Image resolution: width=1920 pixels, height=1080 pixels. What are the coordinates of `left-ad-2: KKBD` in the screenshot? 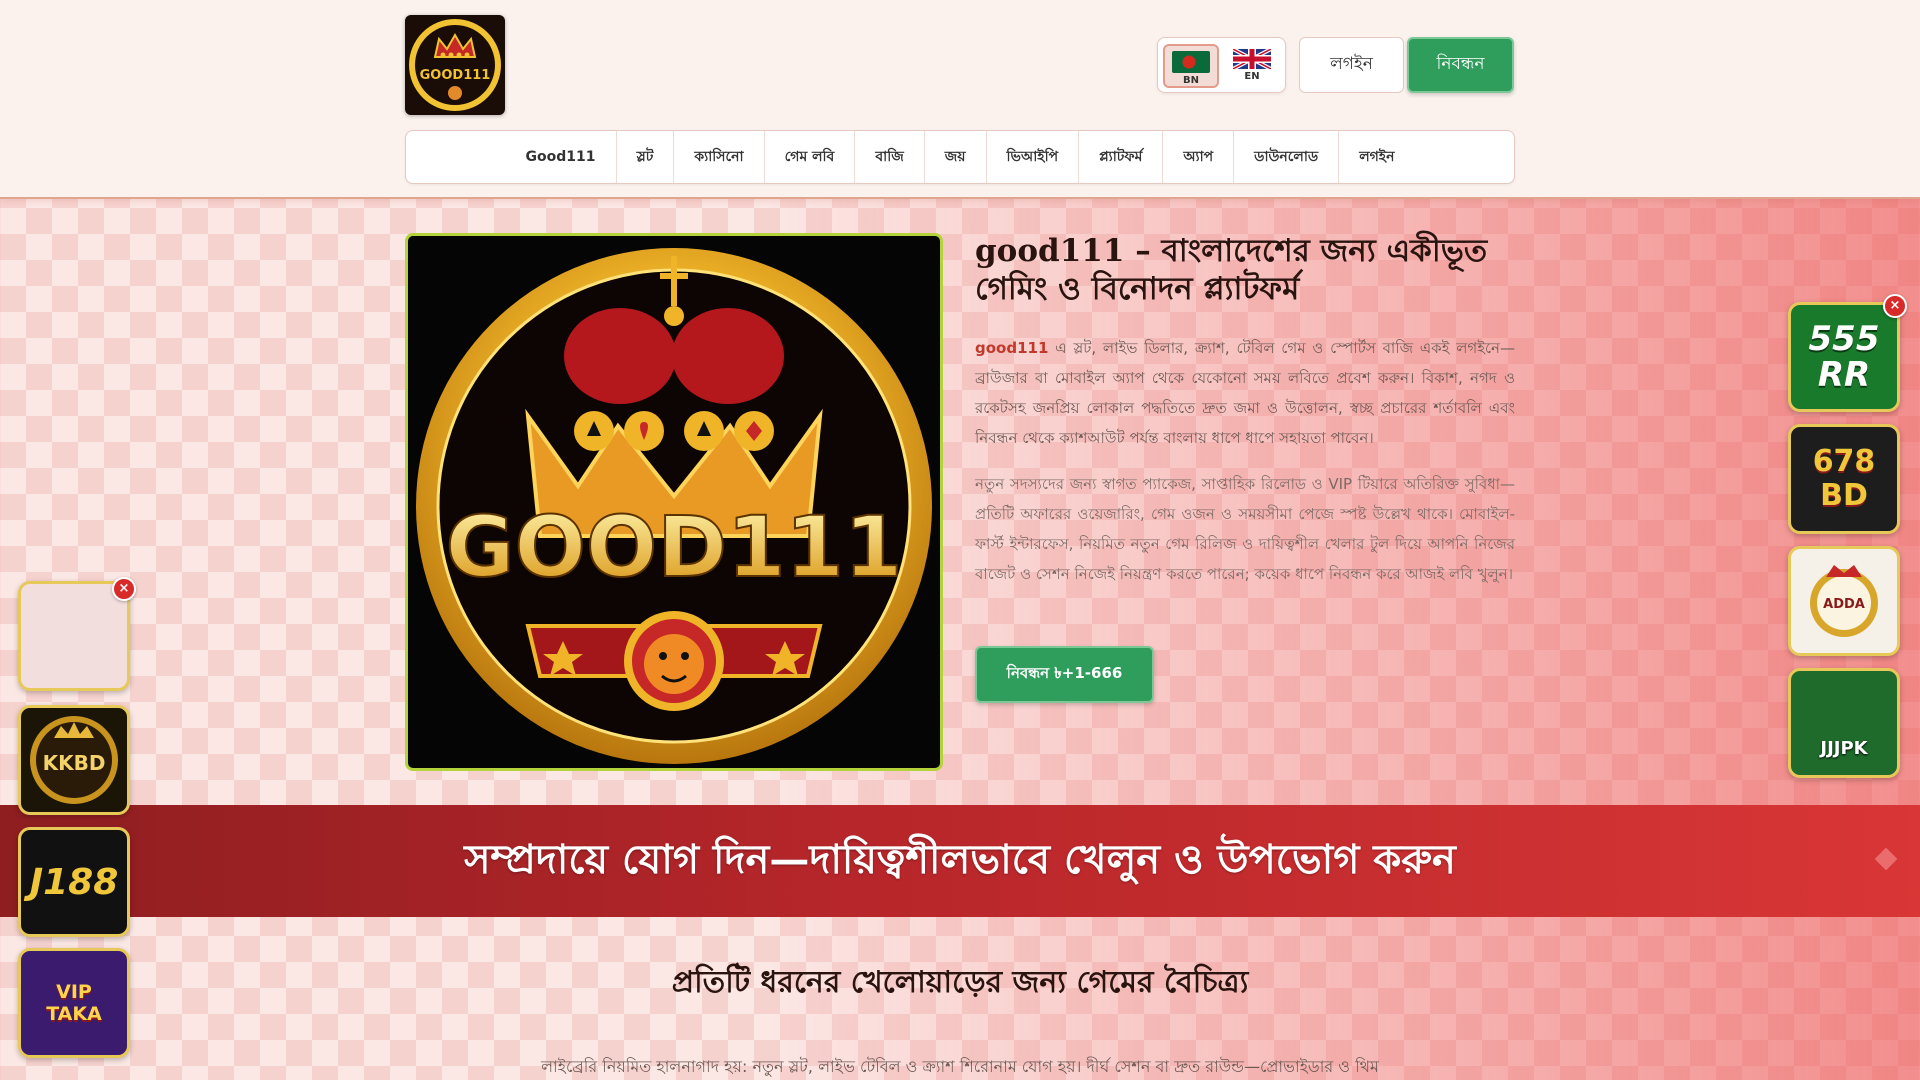 It's located at (74, 760).